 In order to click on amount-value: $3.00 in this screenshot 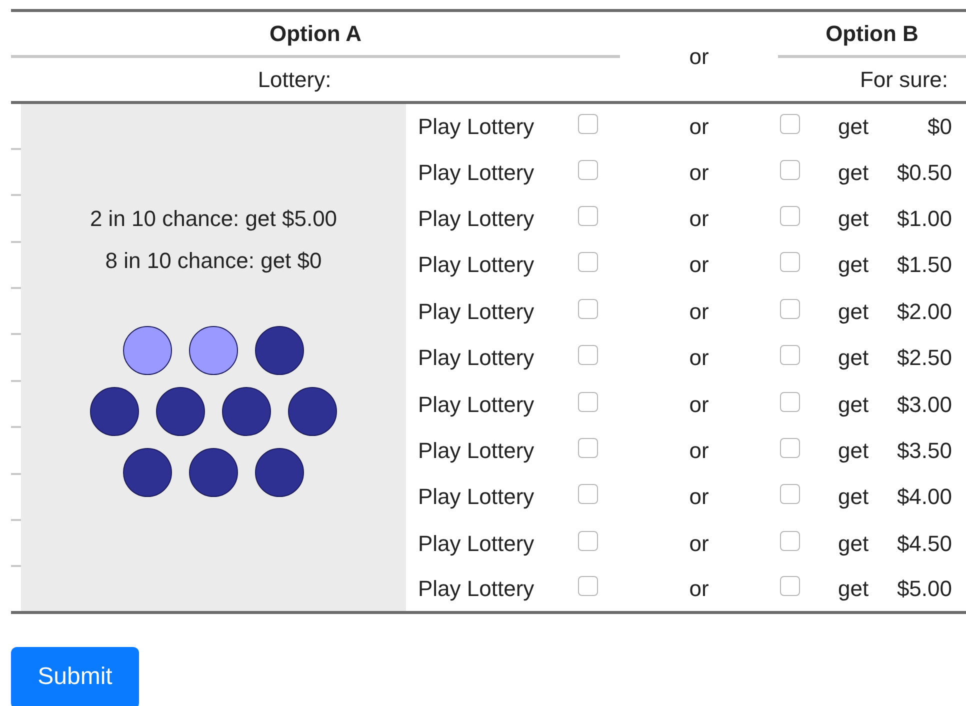, I will do `click(924, 404)`.